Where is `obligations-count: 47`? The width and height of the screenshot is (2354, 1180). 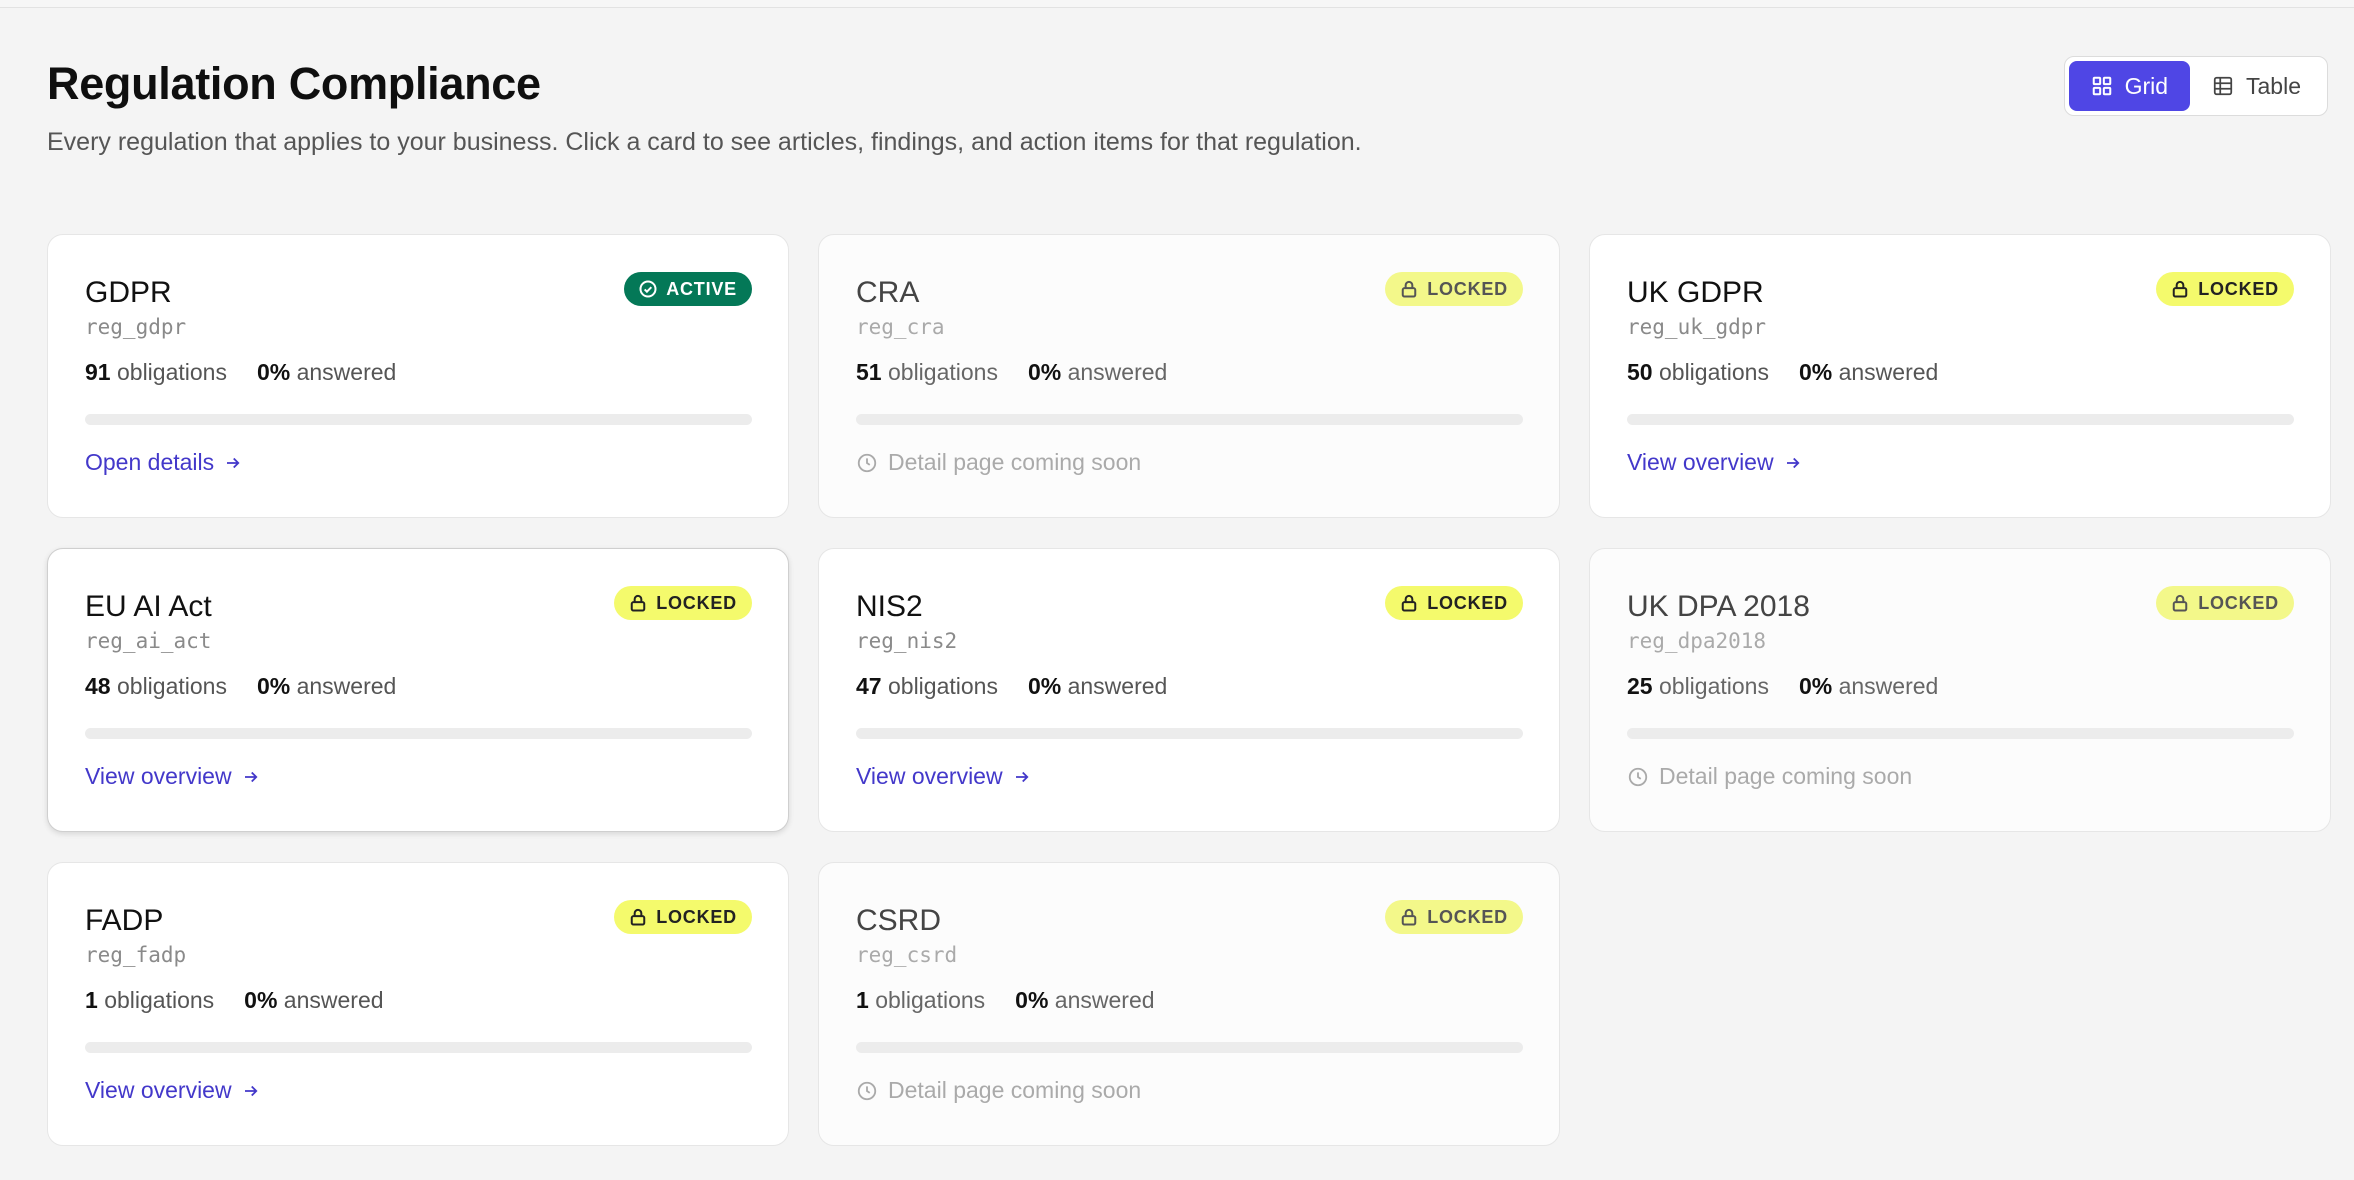 obligations-count: 47 is located at coordinates (869, 686).